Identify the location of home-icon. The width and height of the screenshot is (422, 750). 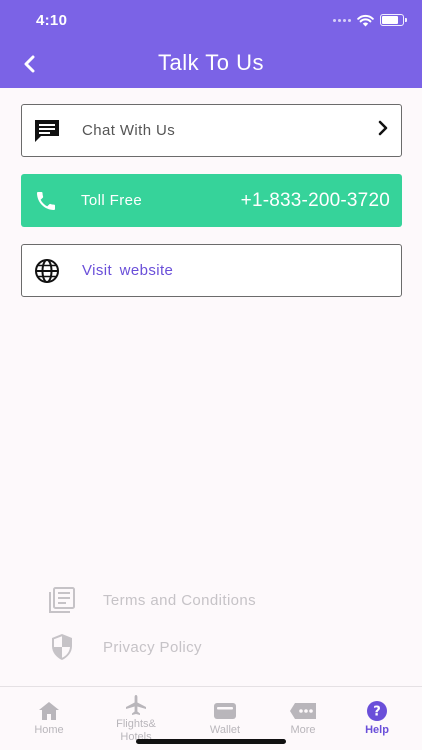
(49, 711).